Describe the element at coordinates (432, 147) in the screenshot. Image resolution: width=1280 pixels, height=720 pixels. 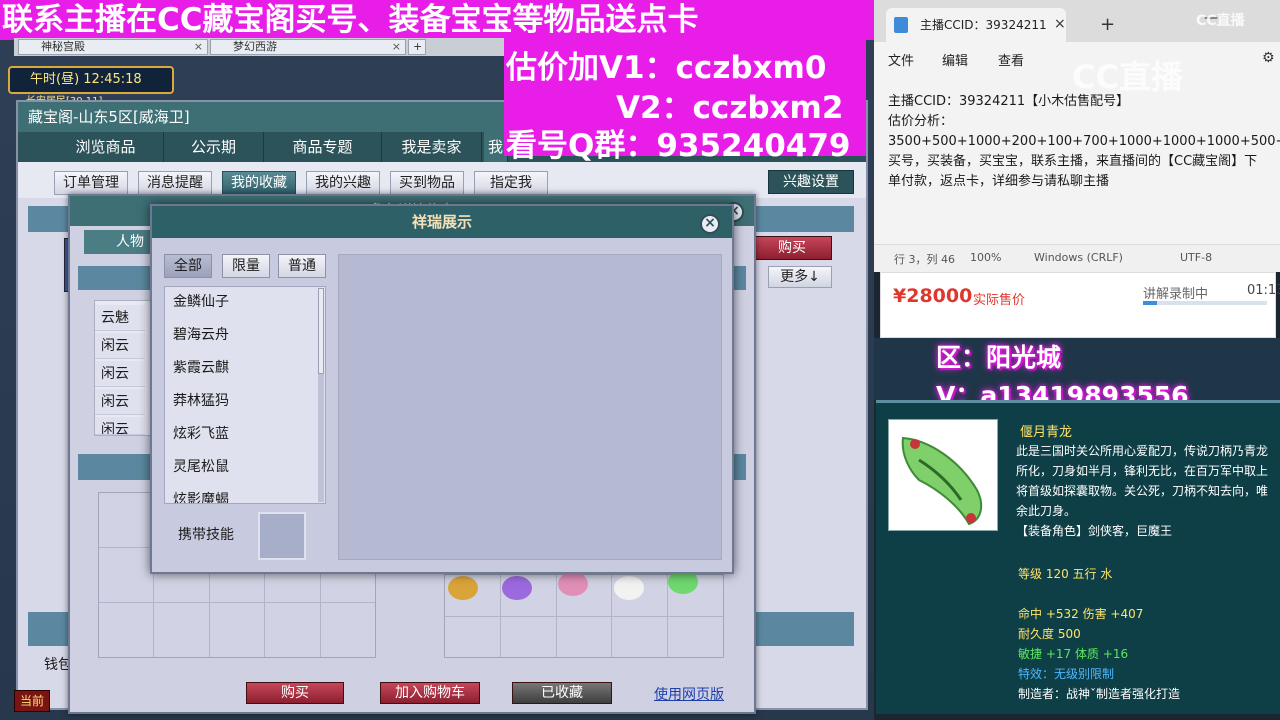
I see `tab-seller: 我是卖家` at that location.